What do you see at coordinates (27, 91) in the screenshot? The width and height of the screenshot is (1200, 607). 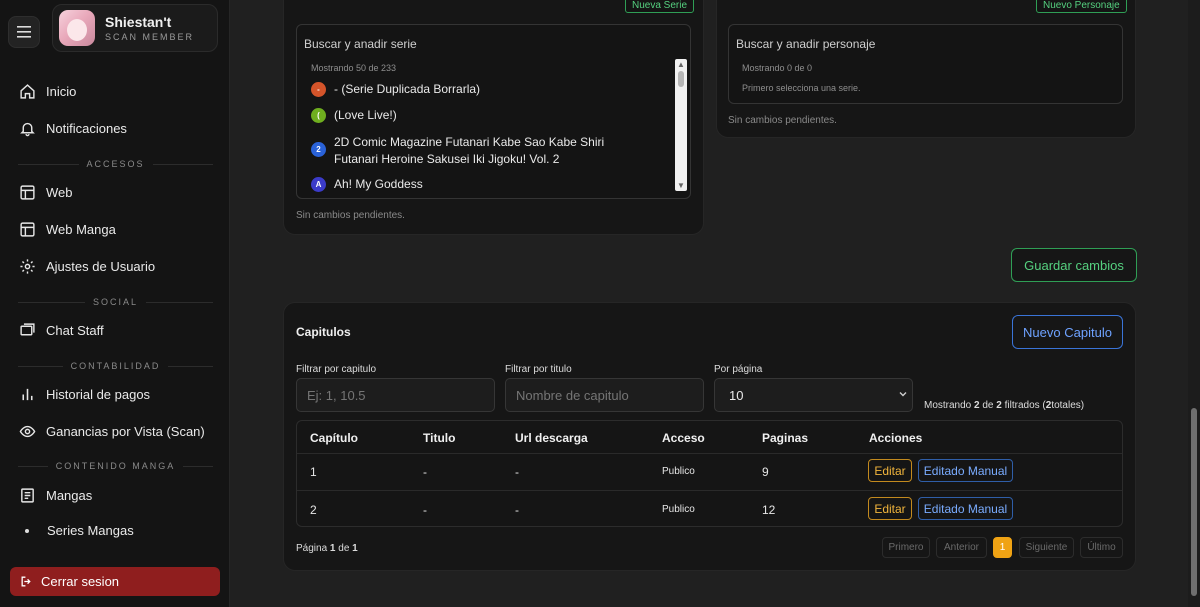 I see `home-icon` at bounding box center [27, 91].